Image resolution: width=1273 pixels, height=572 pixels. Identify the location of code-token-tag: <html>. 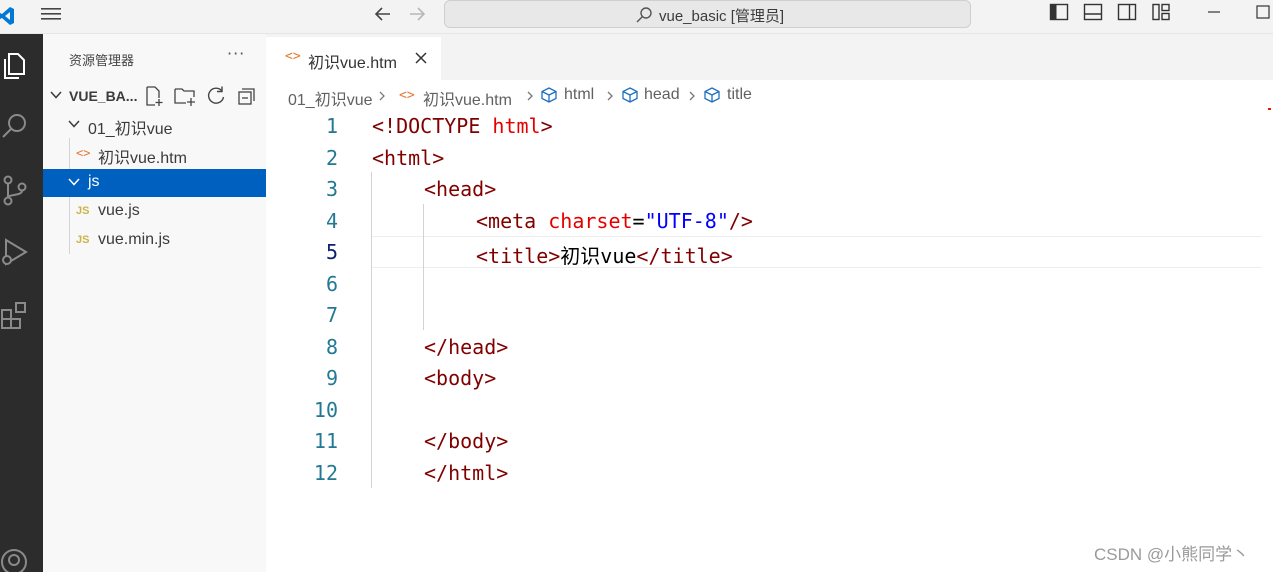
(408, 158).